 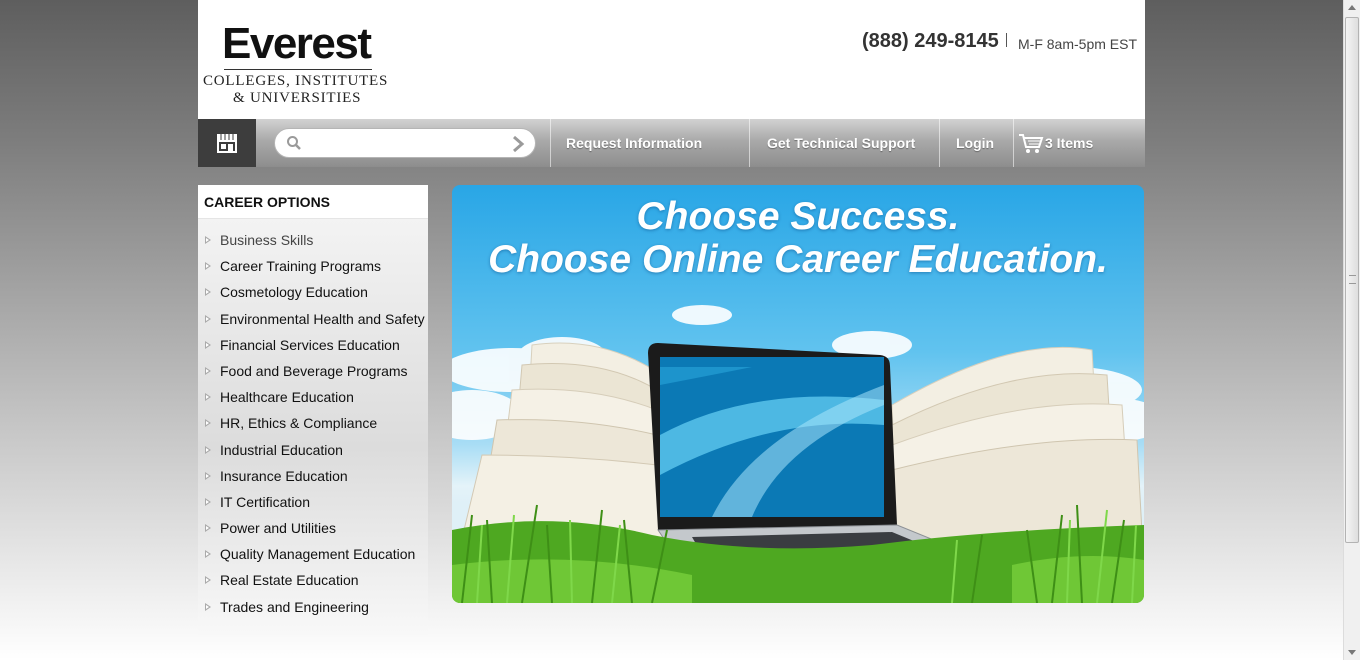 I want to click on sidebar-item-label: IT Certification, so click(x=265, y=501).